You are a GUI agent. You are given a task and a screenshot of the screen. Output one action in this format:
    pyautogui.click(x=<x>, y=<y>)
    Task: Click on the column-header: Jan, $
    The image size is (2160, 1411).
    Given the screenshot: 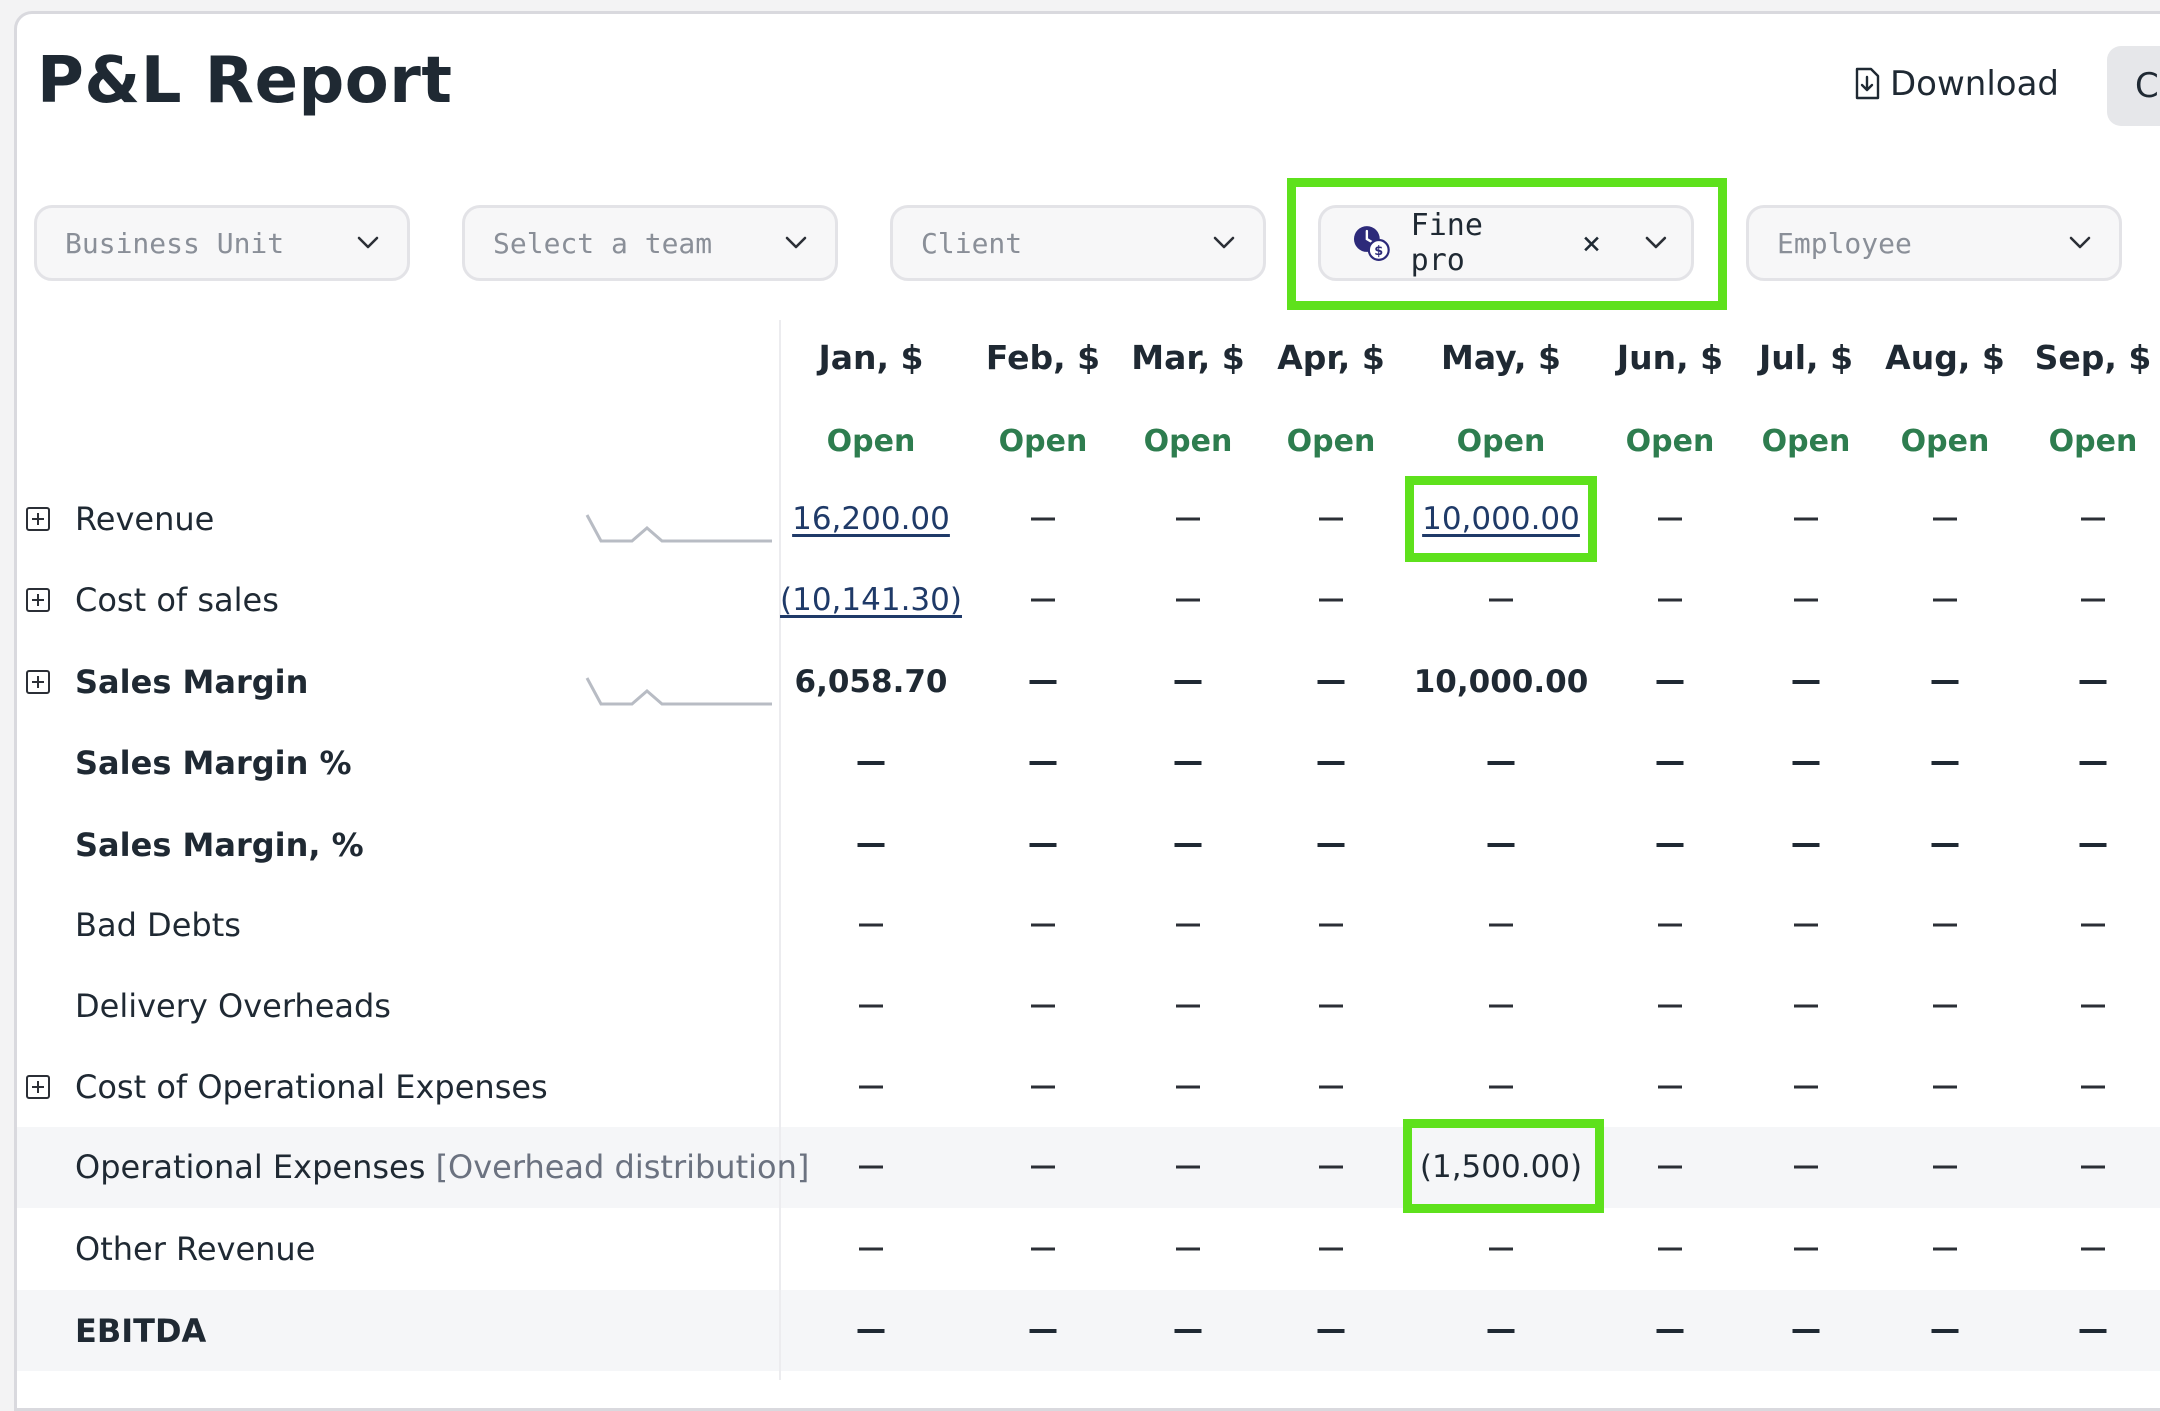 What is the action you would take?
    pyautogui.click(x=871, y=357)
    